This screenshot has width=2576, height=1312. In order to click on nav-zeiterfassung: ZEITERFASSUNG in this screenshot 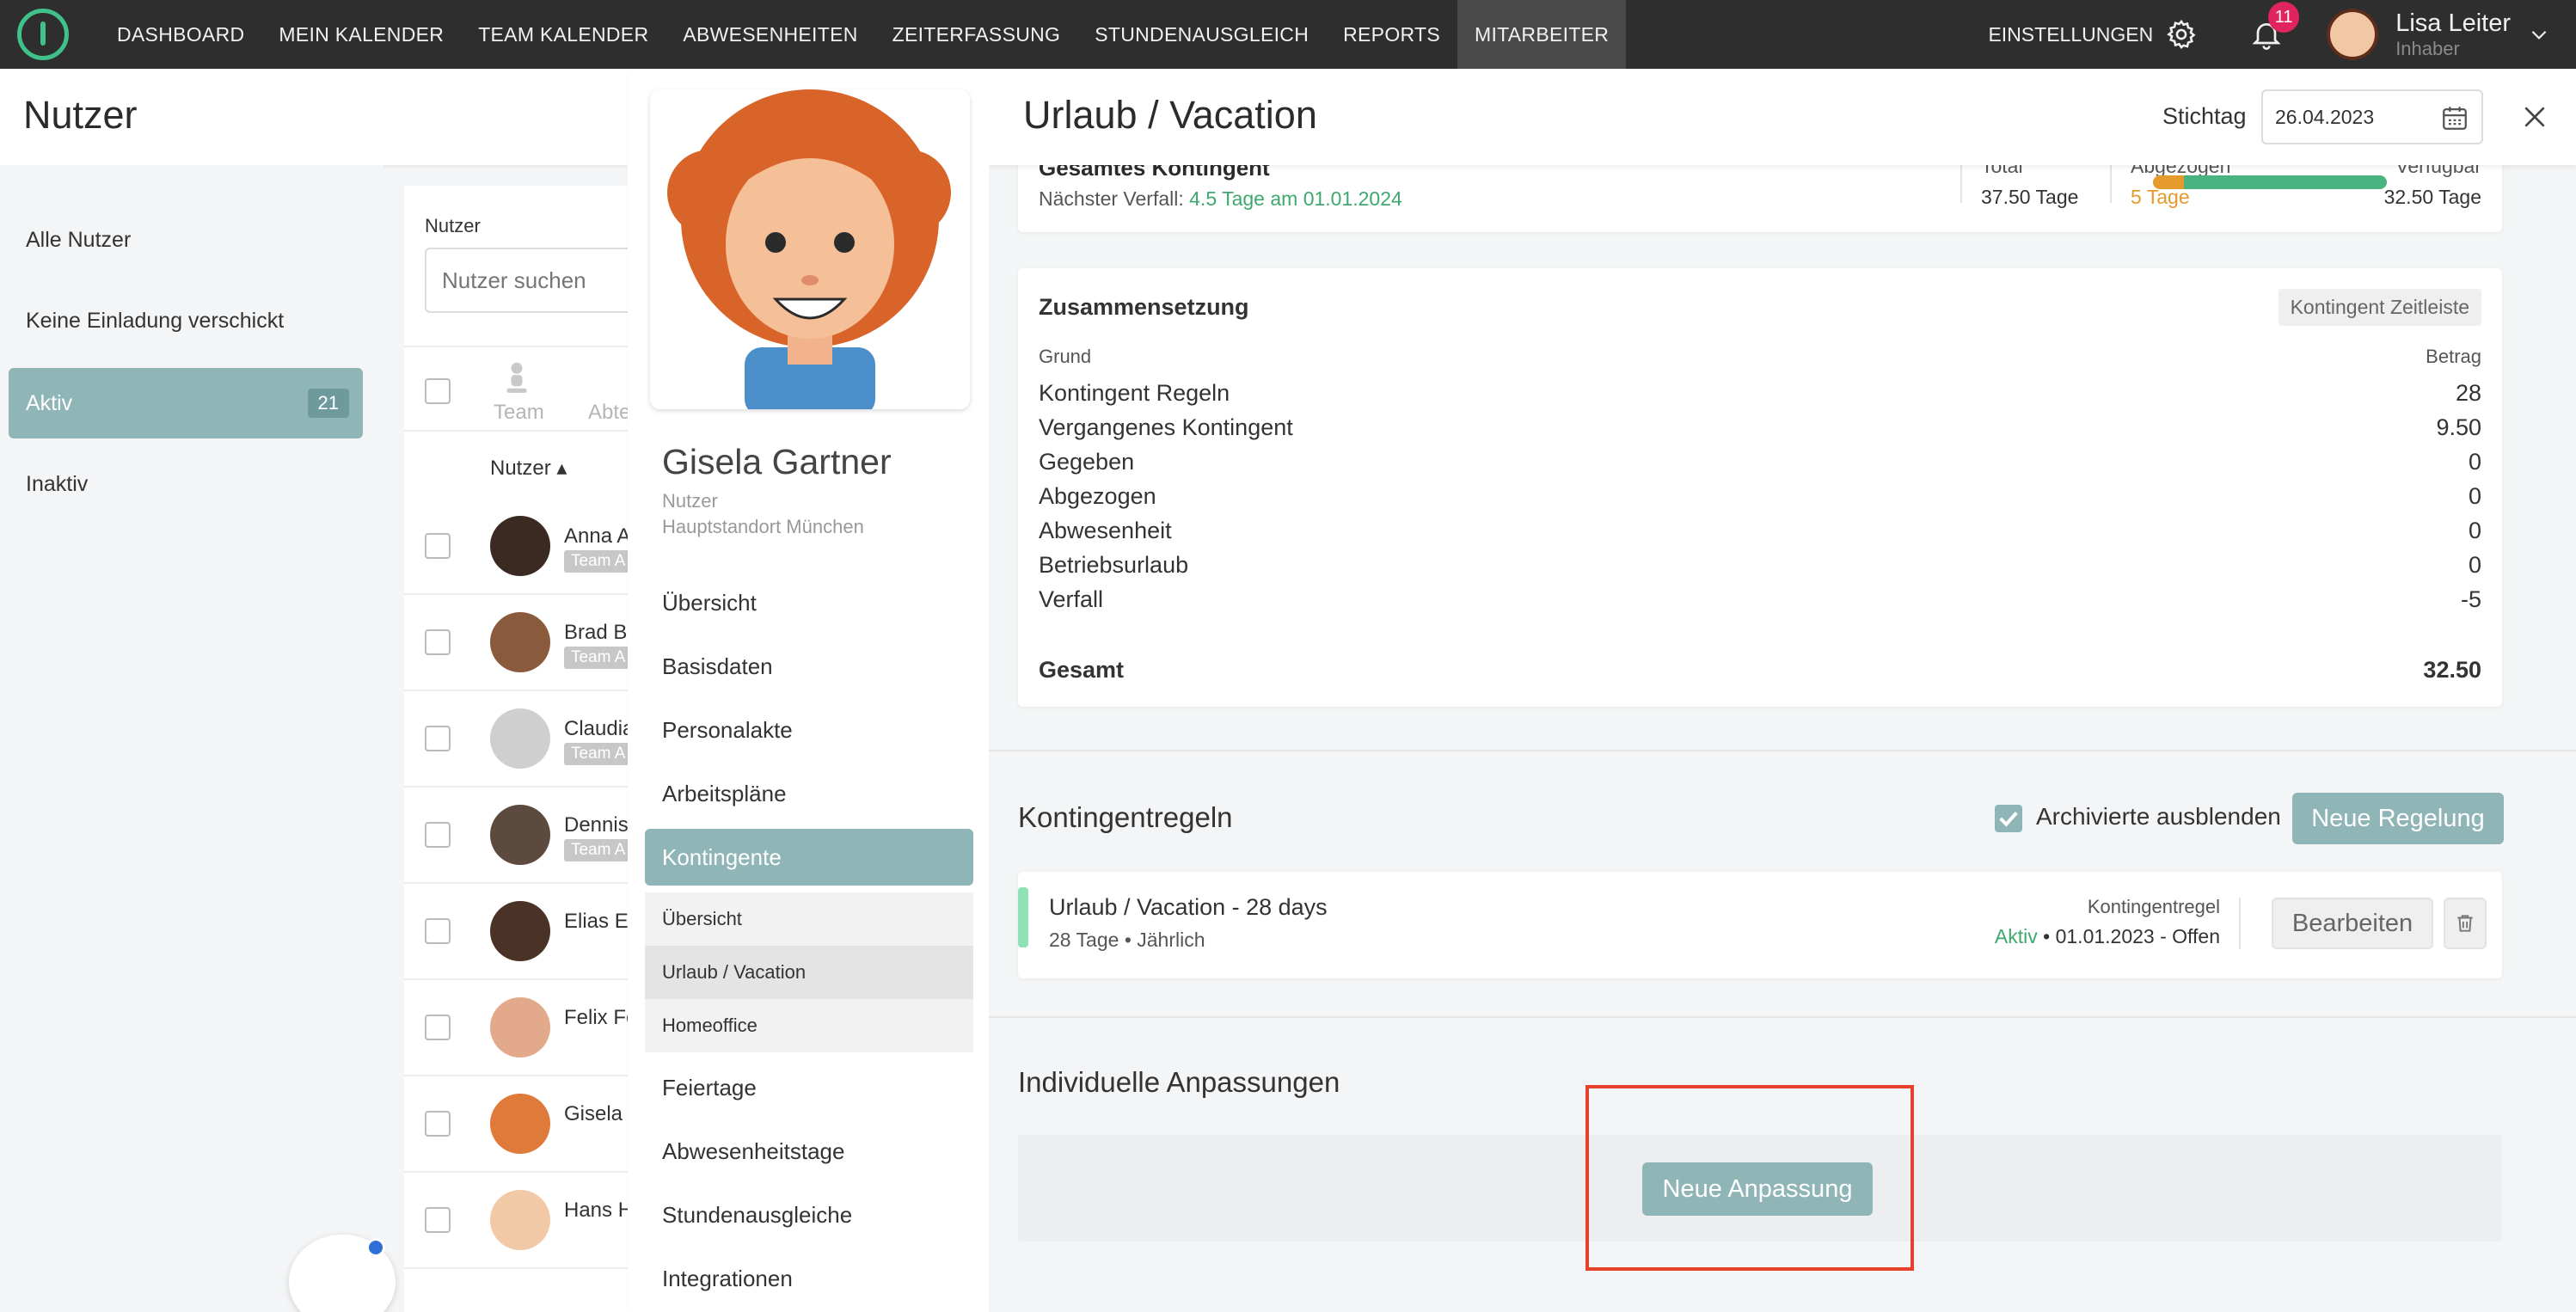, I will do `click(977, 34)`.